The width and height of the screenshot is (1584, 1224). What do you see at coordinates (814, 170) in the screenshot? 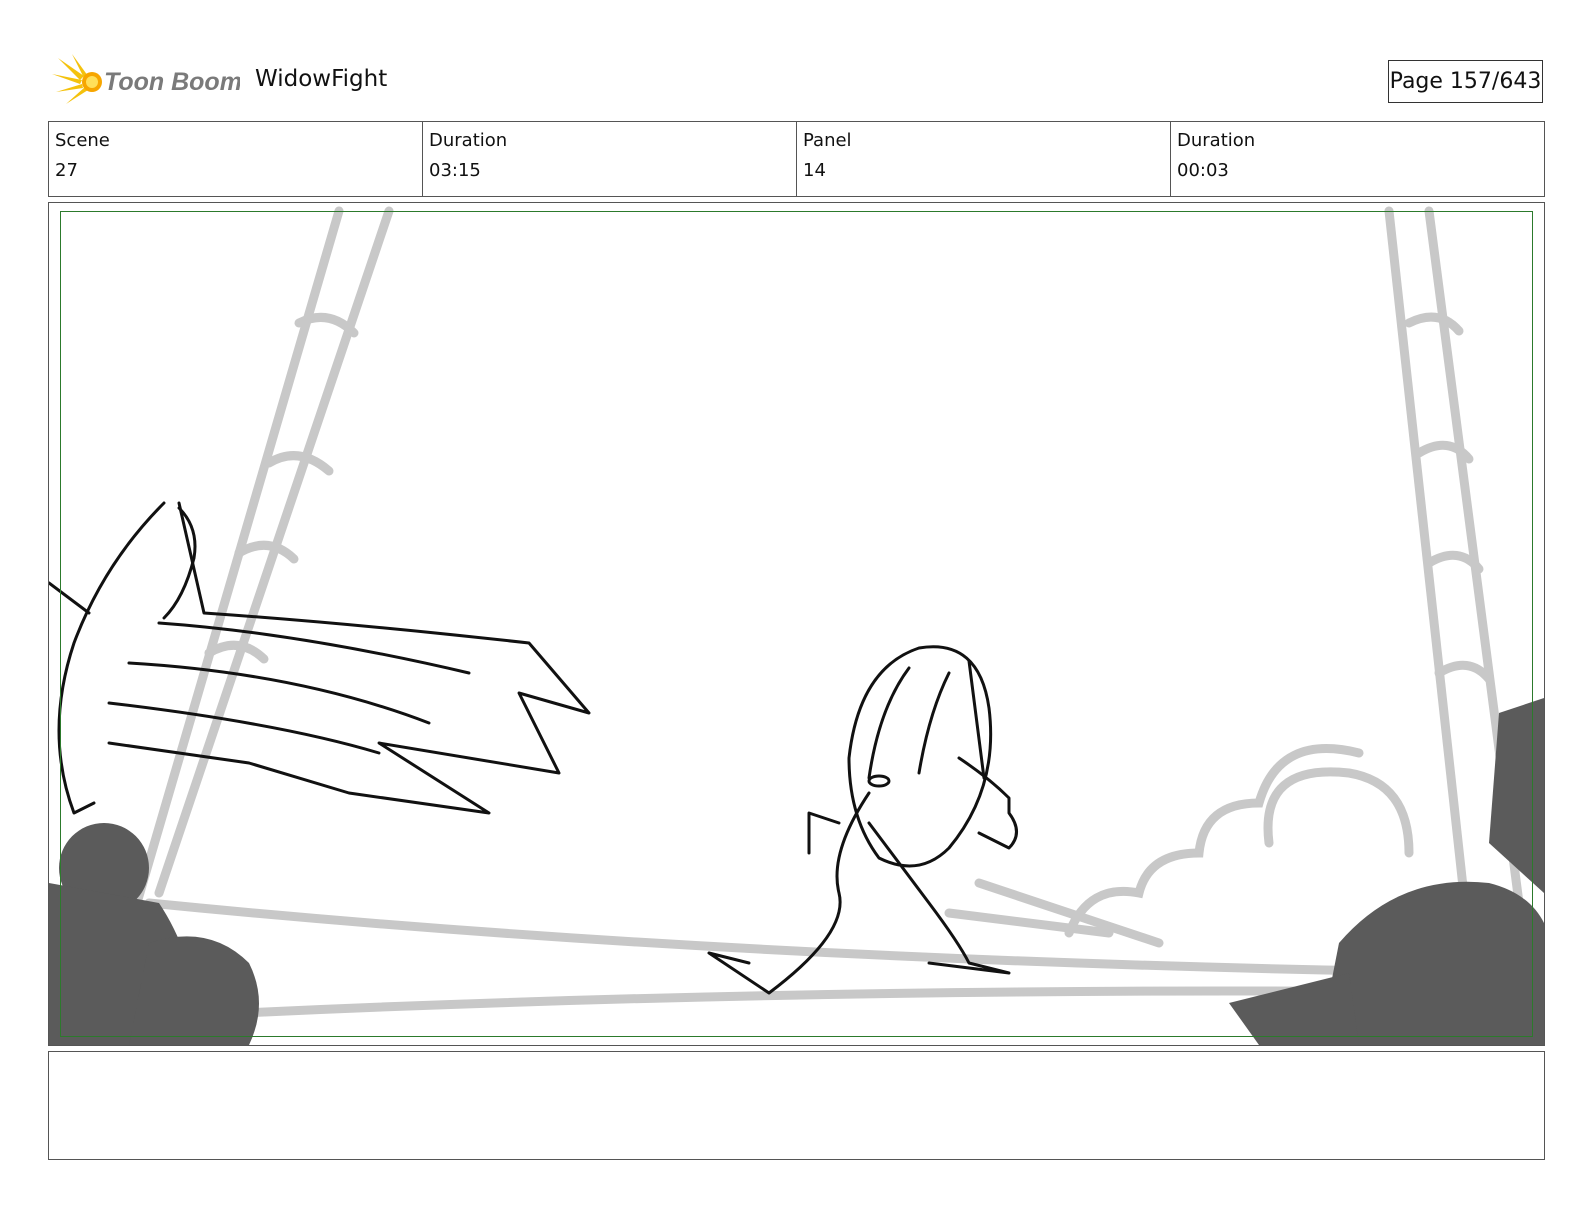
I see `panel-value: 14` at bounding box center [814, 170].